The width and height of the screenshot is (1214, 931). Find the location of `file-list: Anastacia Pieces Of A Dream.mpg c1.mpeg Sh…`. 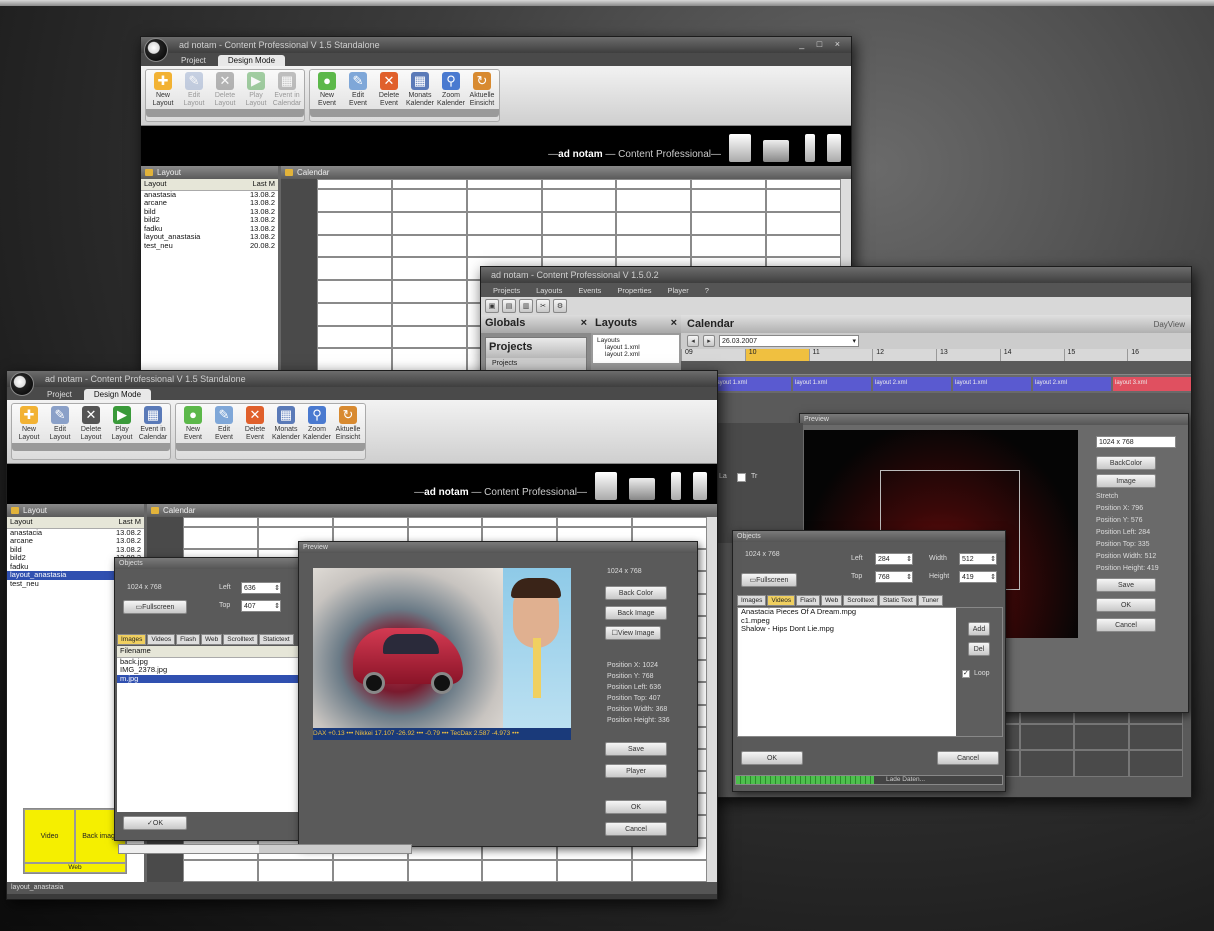

file-list: Anastacia Pieces Of A Dream.mpg c1.mpeg Sh… is located at coordinates (847, 671).